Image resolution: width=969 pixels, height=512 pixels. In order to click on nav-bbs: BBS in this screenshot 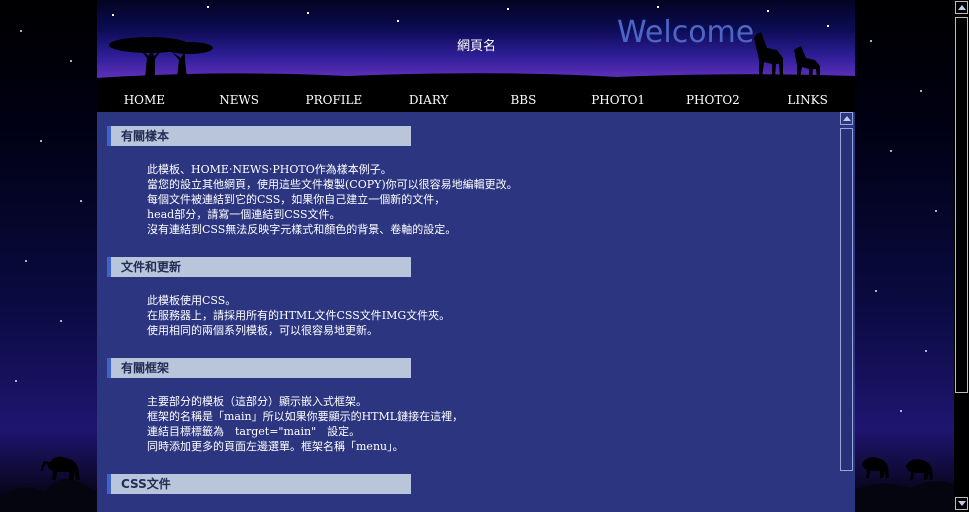, I will do `click(523, 98)`.